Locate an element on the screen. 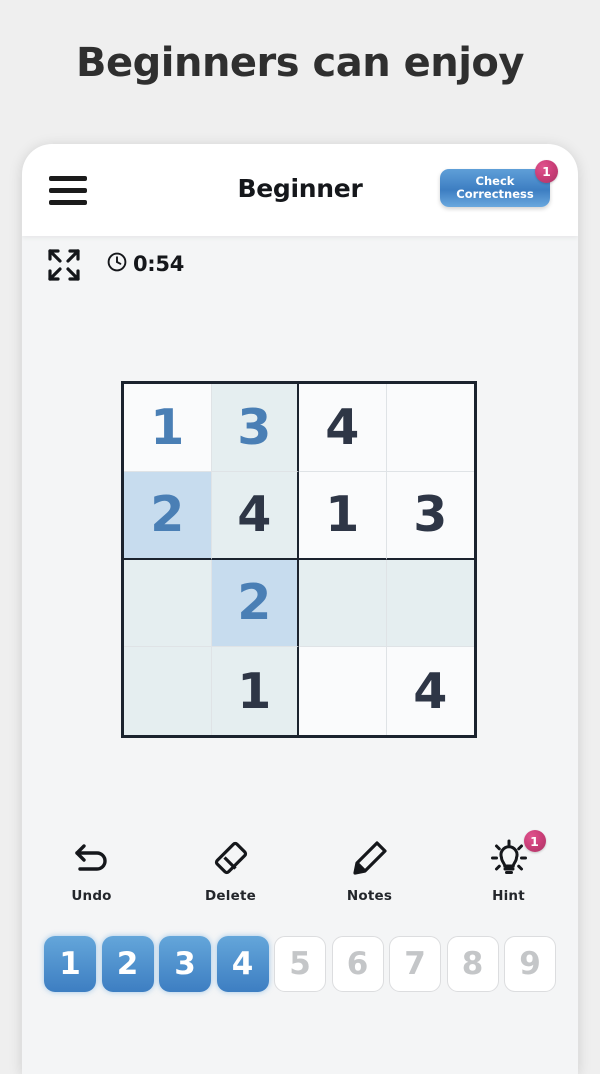  undo-arrow-icon is located at coordinates (92, 858).